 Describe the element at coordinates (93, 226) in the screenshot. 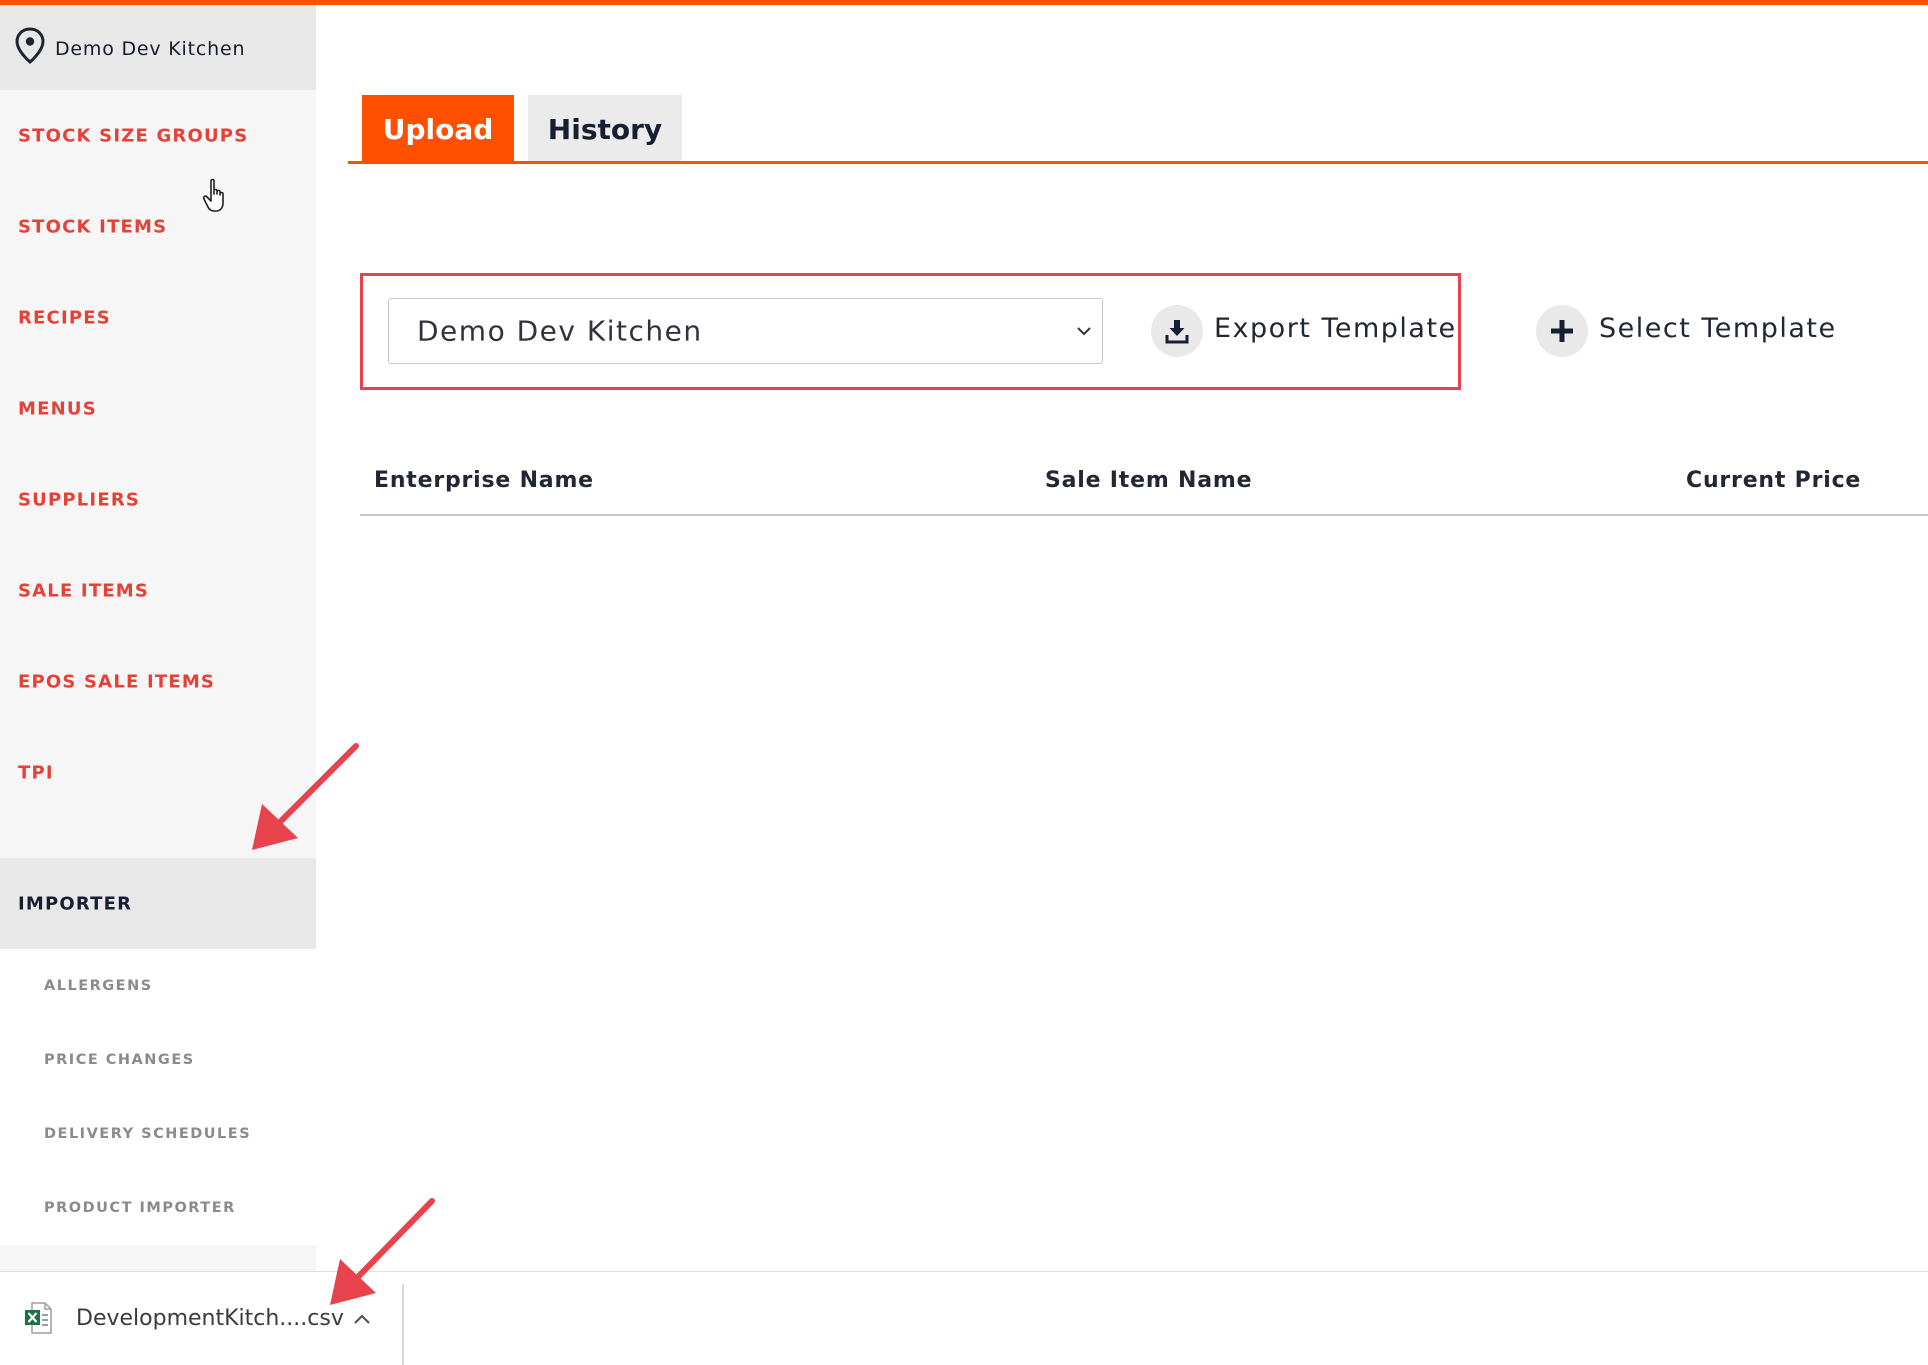

I see `sidebar-item-label: STOCK ITEMS` at that location.